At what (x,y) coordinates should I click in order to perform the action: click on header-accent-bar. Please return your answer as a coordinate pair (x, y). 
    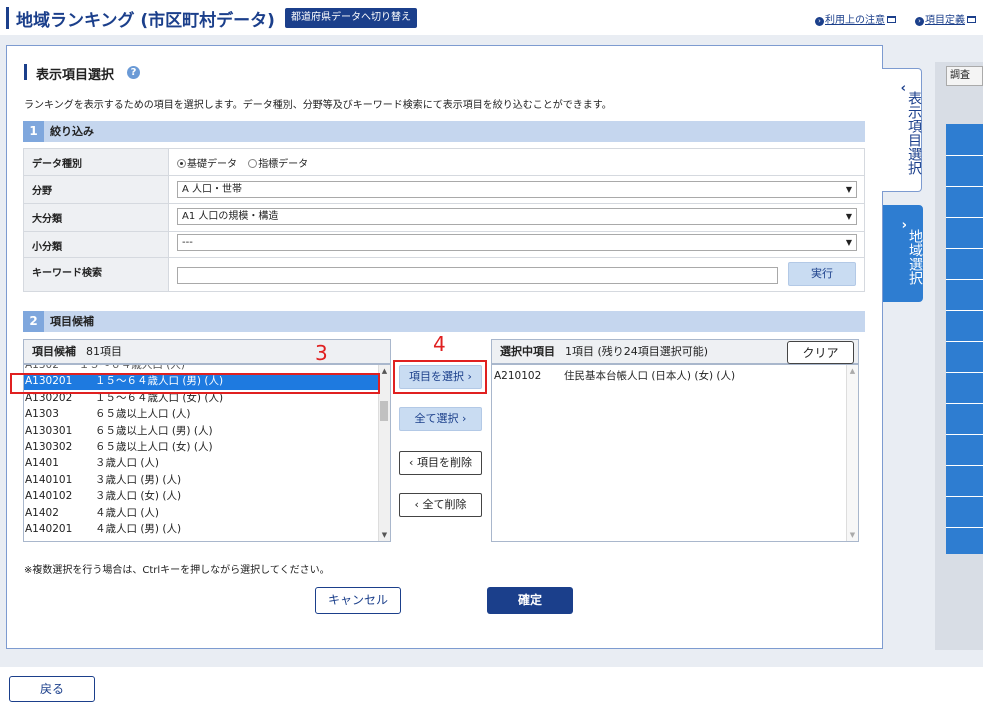
    Looking at the image, I should click on (7, 18).